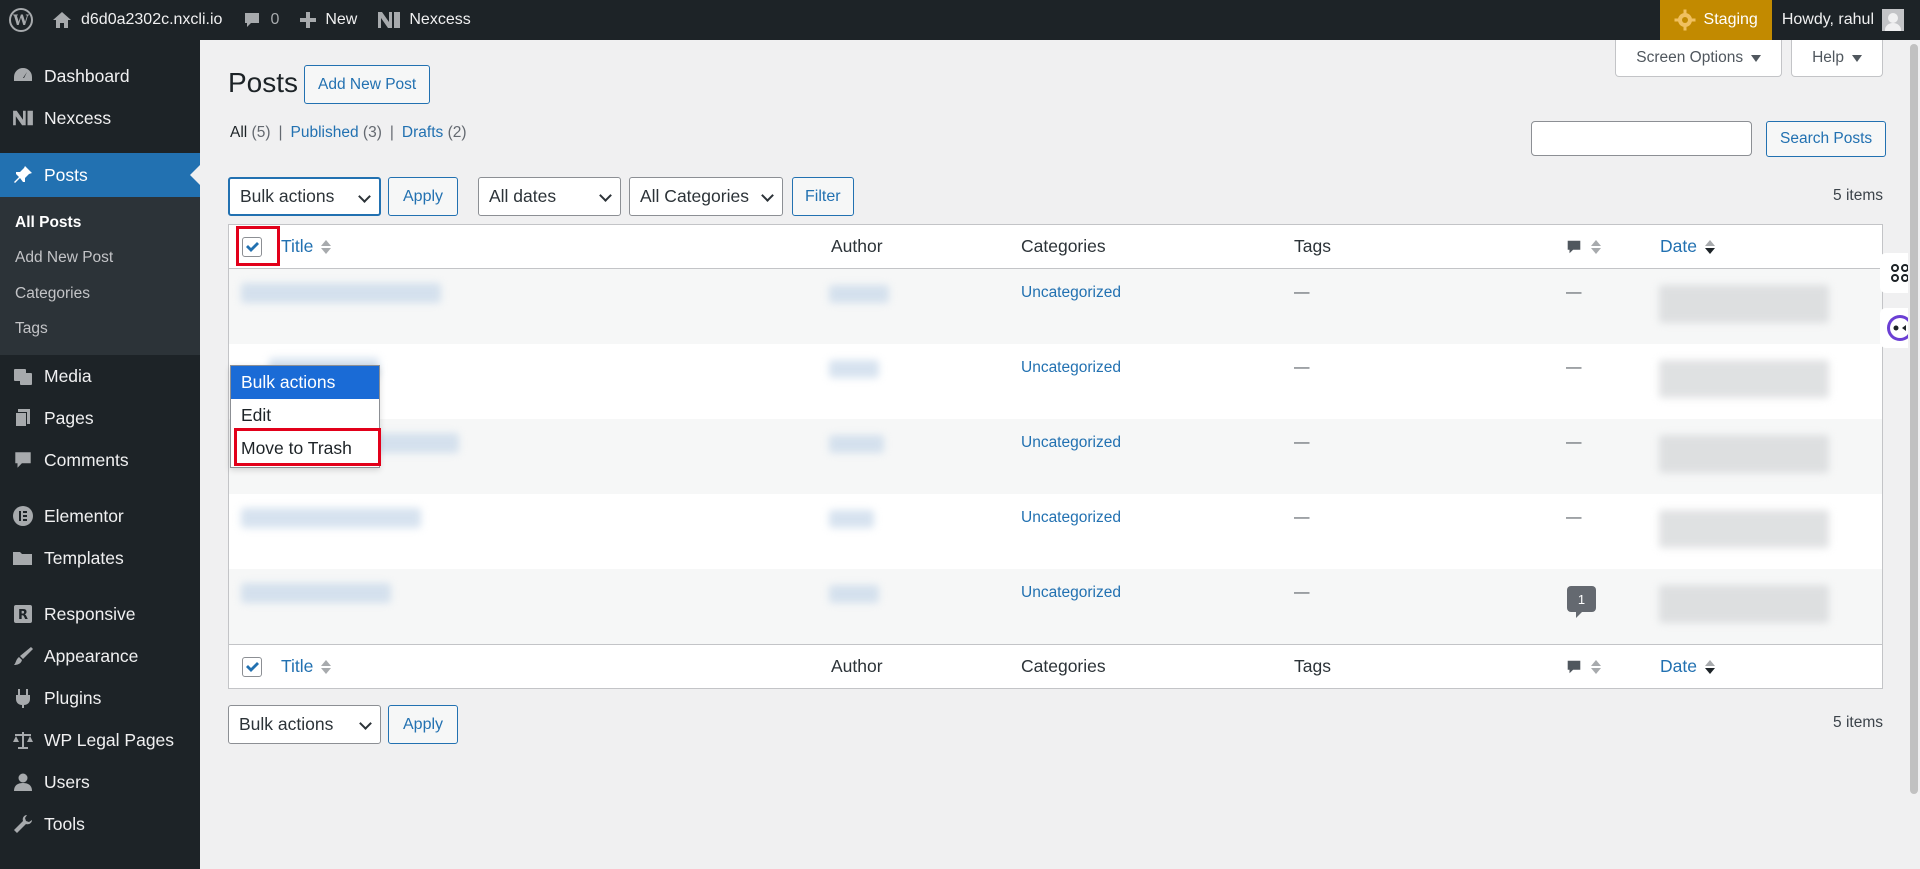  Describe the element at coordinates (423, 196) in the screenshot. I see `apply-button: Apply` at that location.